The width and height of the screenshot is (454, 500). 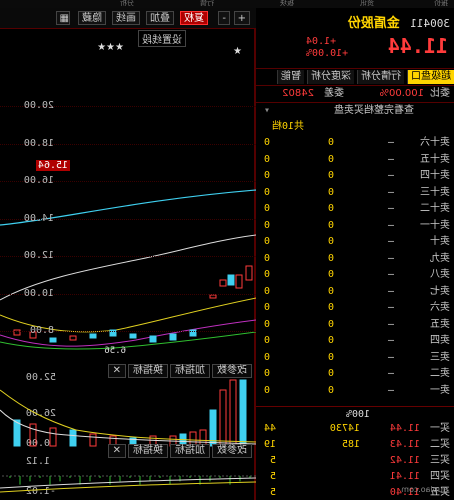 What do you see at coordinates (115, 351) in the screenshot?
I see `low-price-label: 6.56` at bounding box center [115, 351].